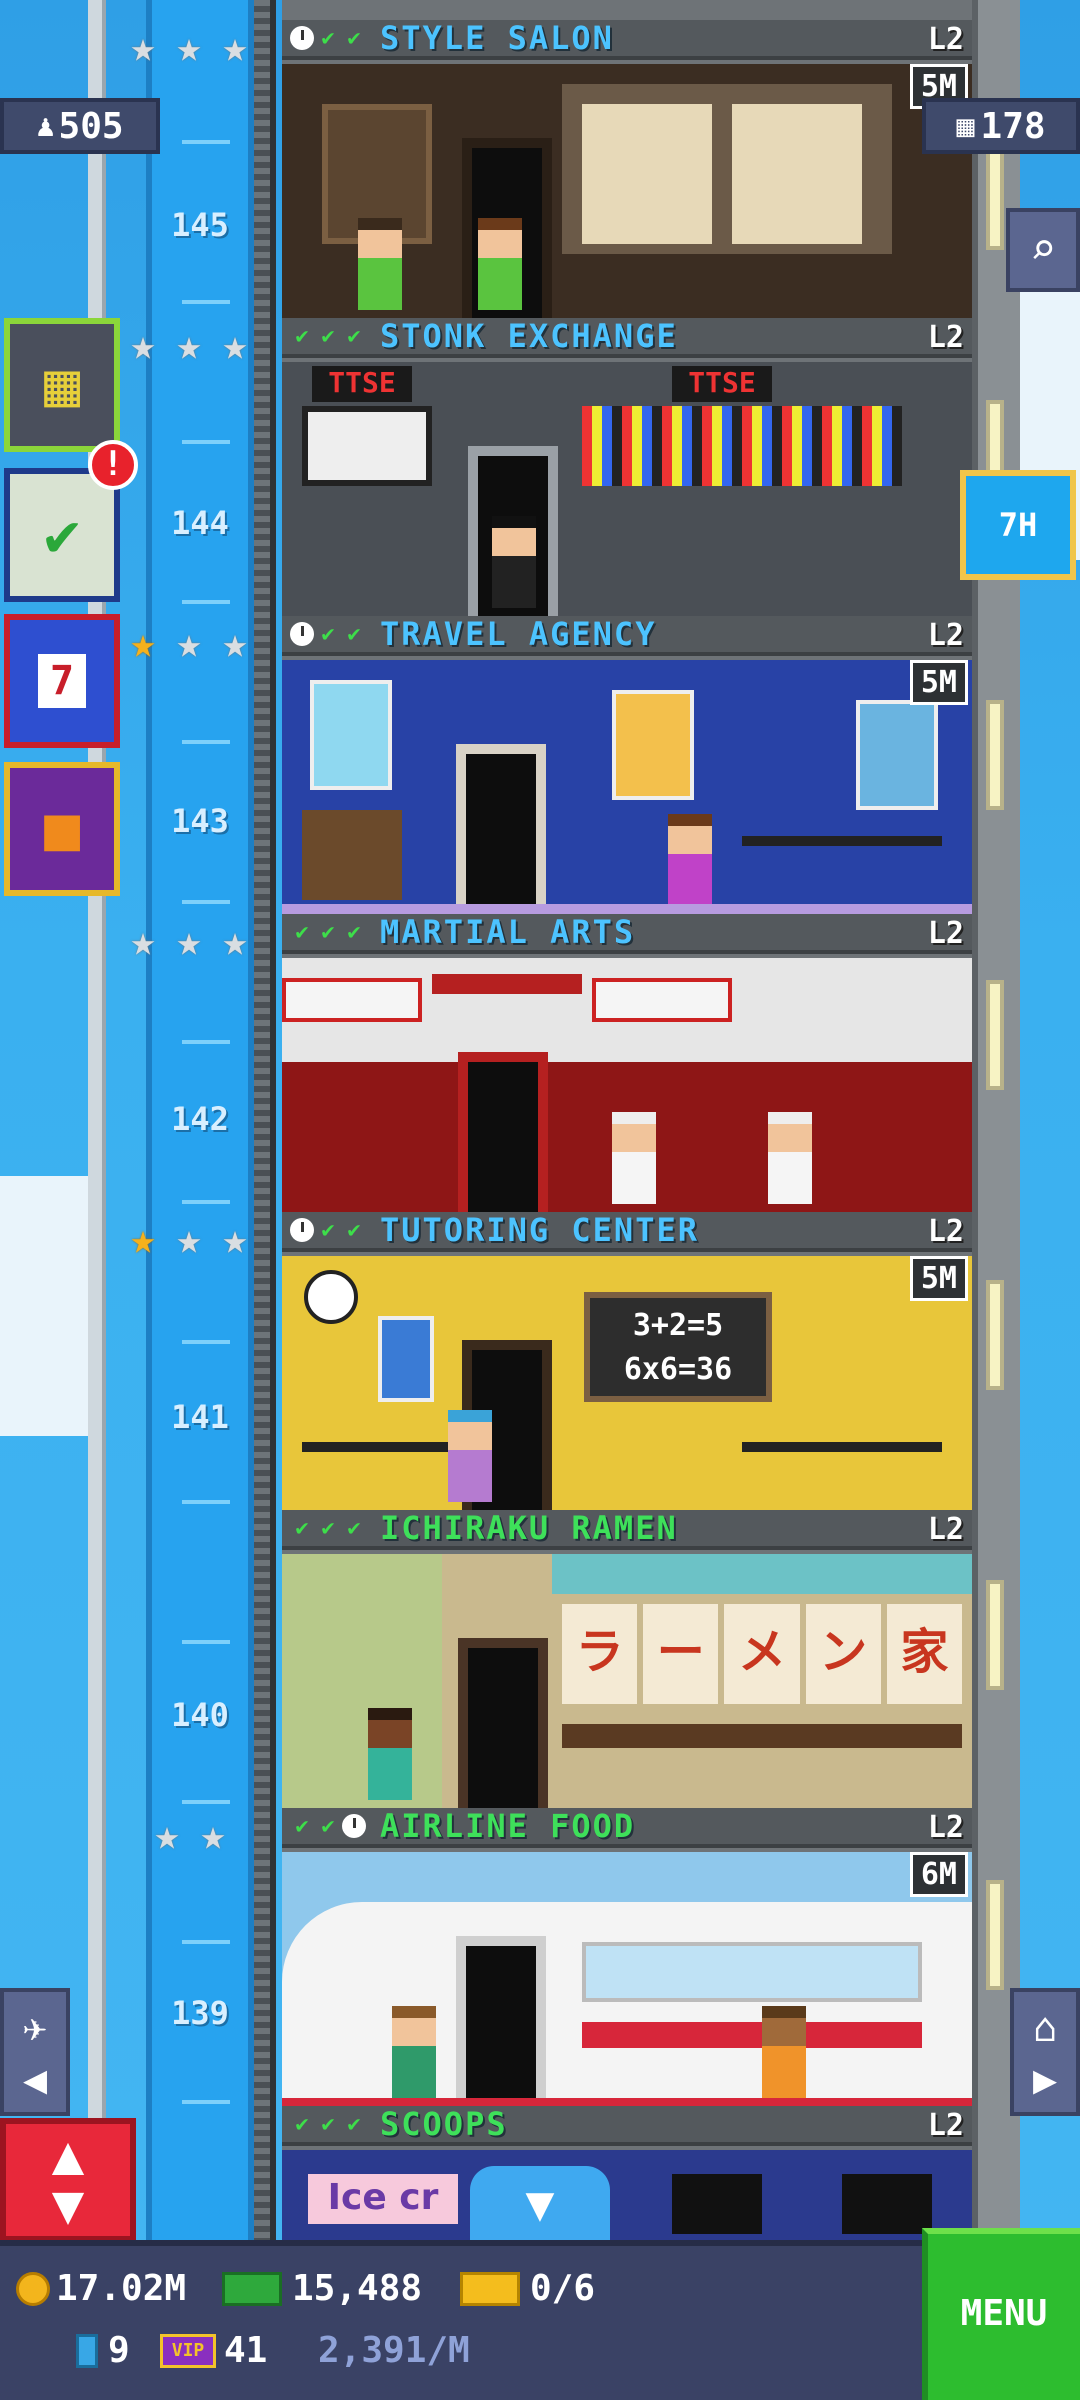  I want to click on coin-icon, so click(33, 2288).